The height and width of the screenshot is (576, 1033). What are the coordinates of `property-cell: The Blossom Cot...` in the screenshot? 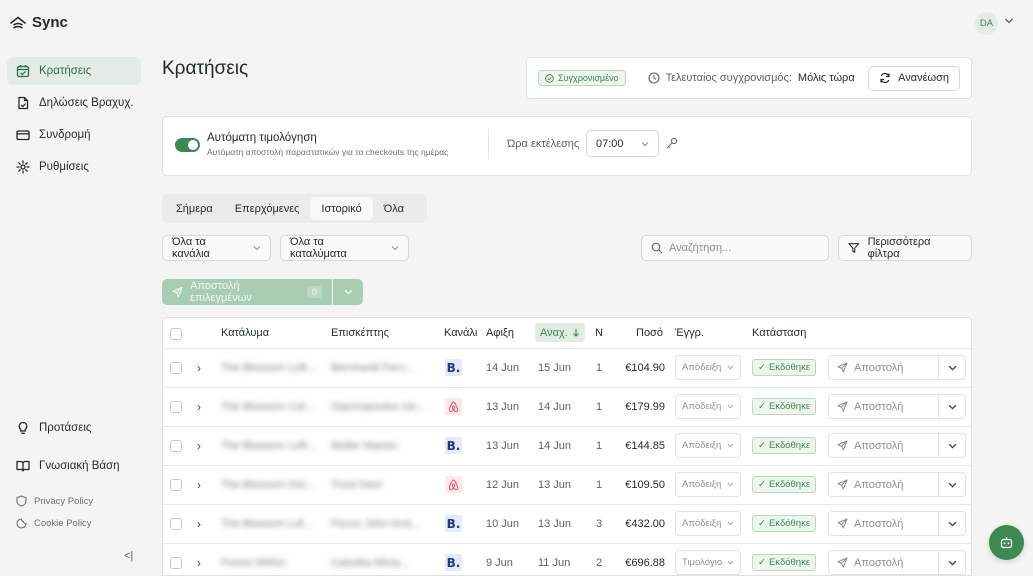 It's located at (268, 407).